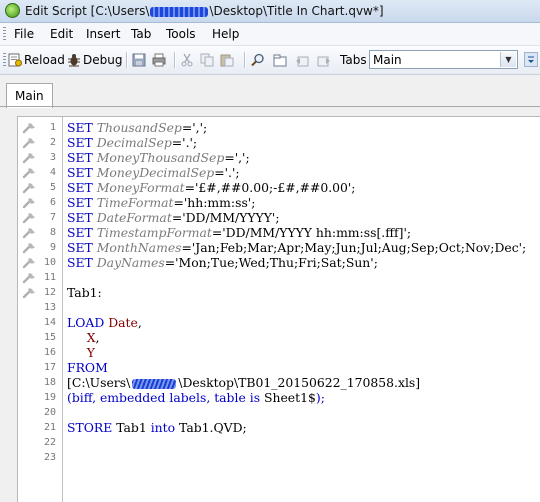 This screenshot has height=502, width=540. Describe the element at coordinates (270, 91) in the screenshot. I see `script-tab-strip: Main` at that location.